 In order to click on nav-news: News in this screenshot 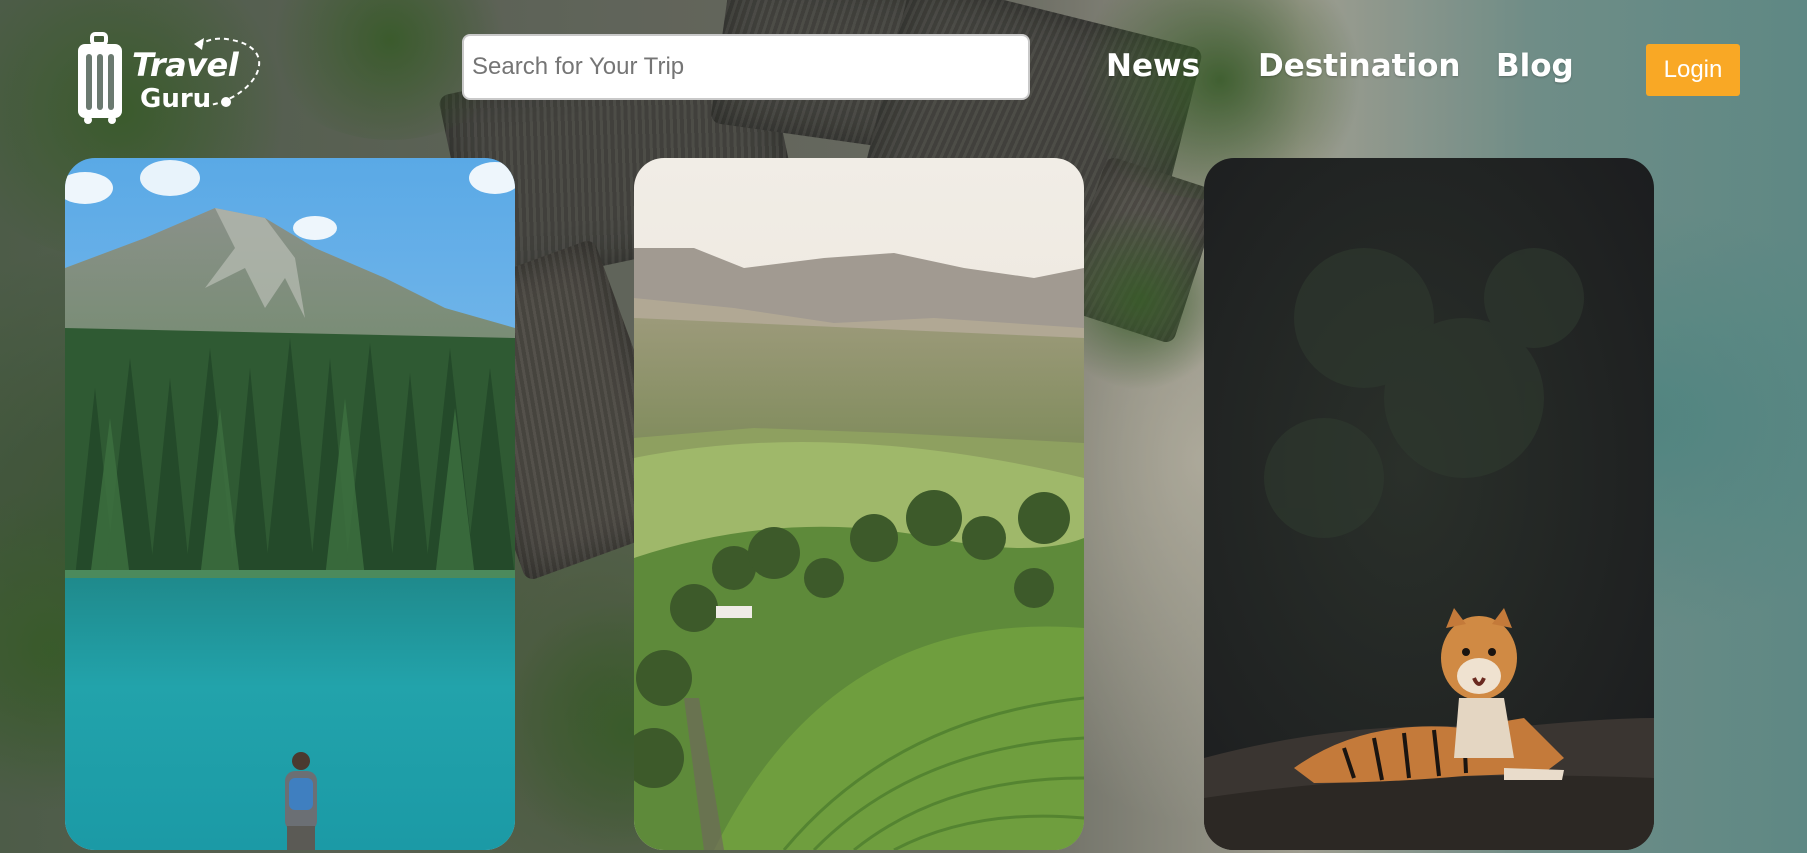, I will do `click(1153, 66)`.